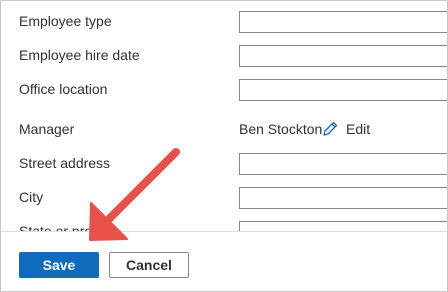 The width and height of the screenshot is (448, 292). I want to click on employee-hire-date-field, so click(343, 56).